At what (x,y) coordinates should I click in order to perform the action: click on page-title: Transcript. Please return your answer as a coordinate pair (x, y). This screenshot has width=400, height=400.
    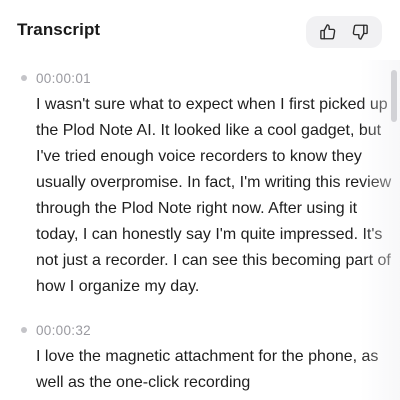
    Looking at the image, I should click on (59, 29).